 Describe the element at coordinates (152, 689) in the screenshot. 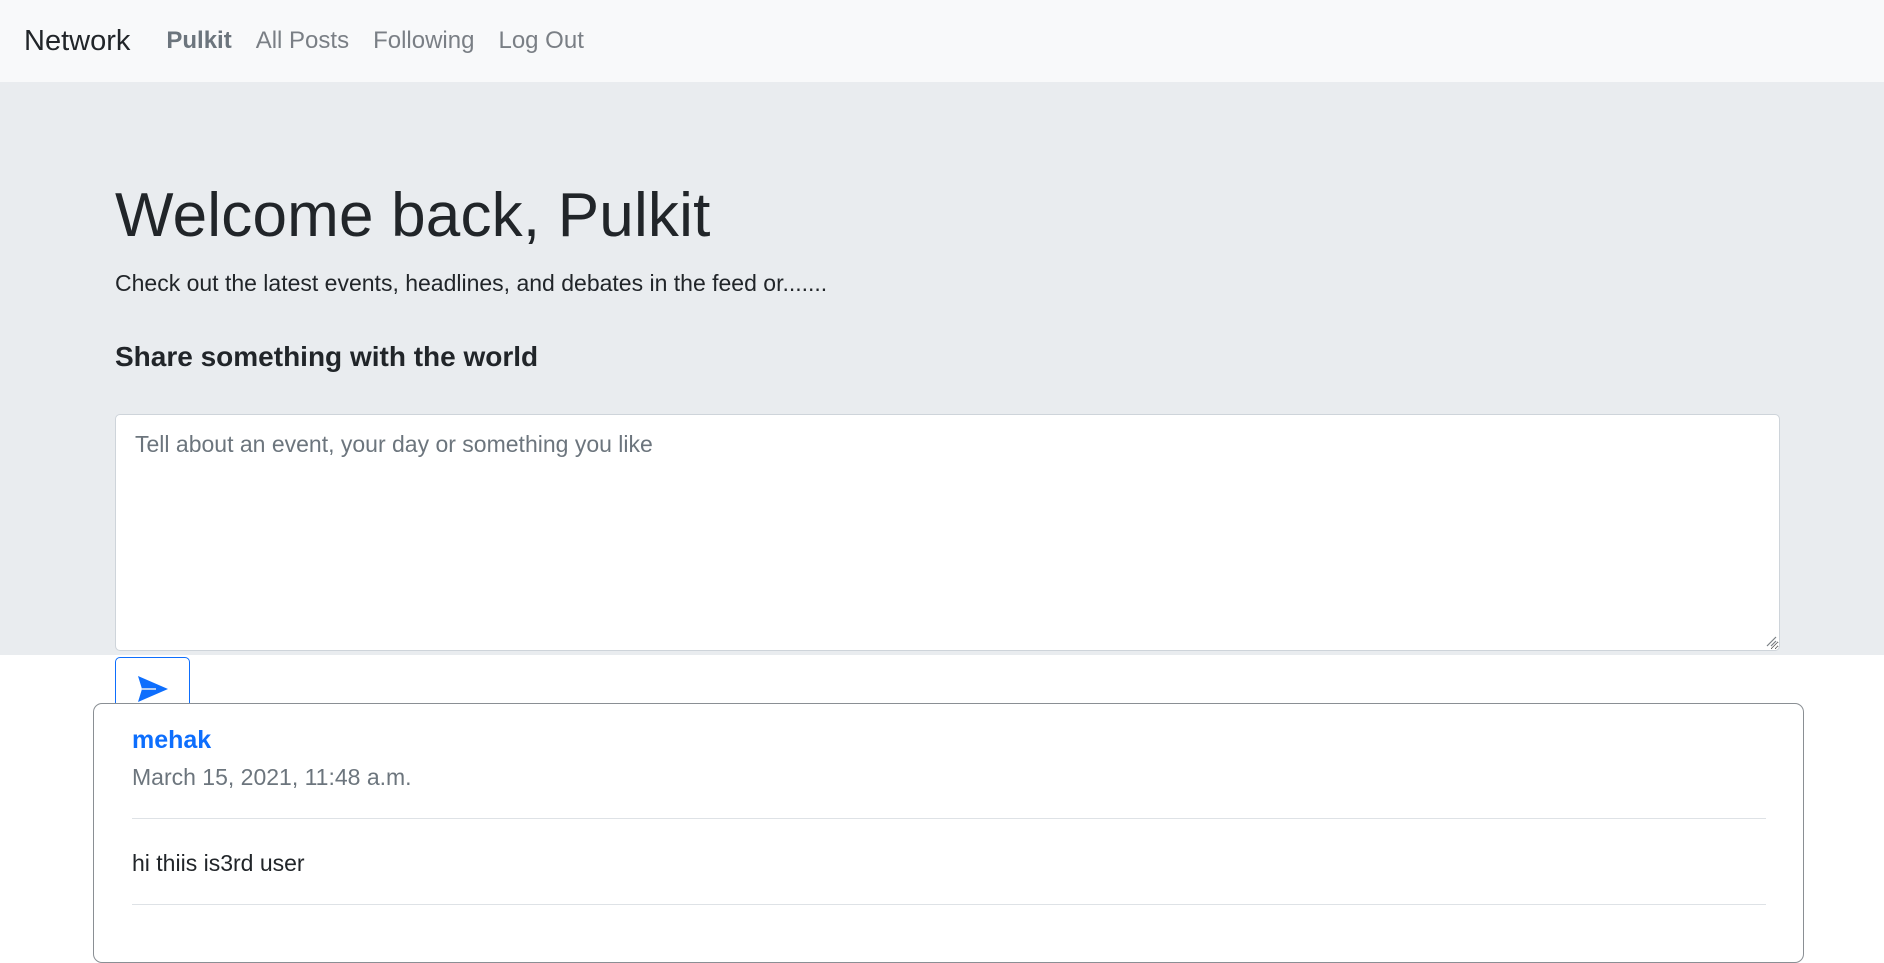

I see `send-icon` at that location.